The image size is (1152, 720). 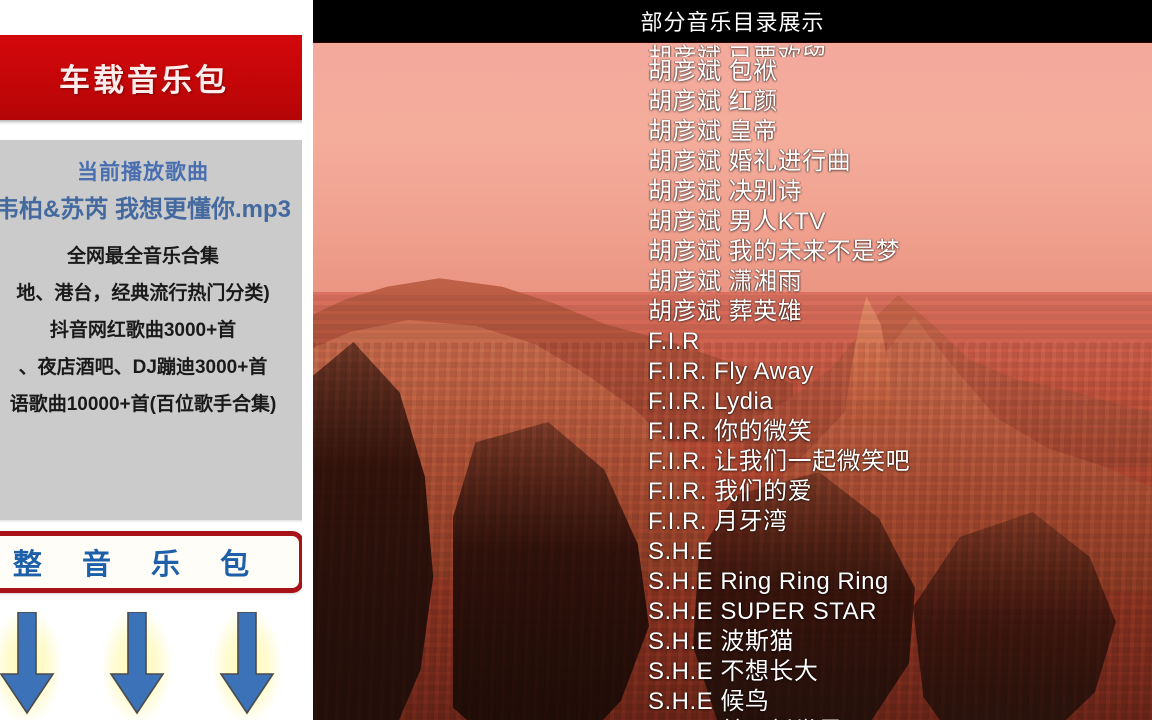 I want to click on song-list-item: F.I.R. 我们的爱, so click(x=730, y=491).